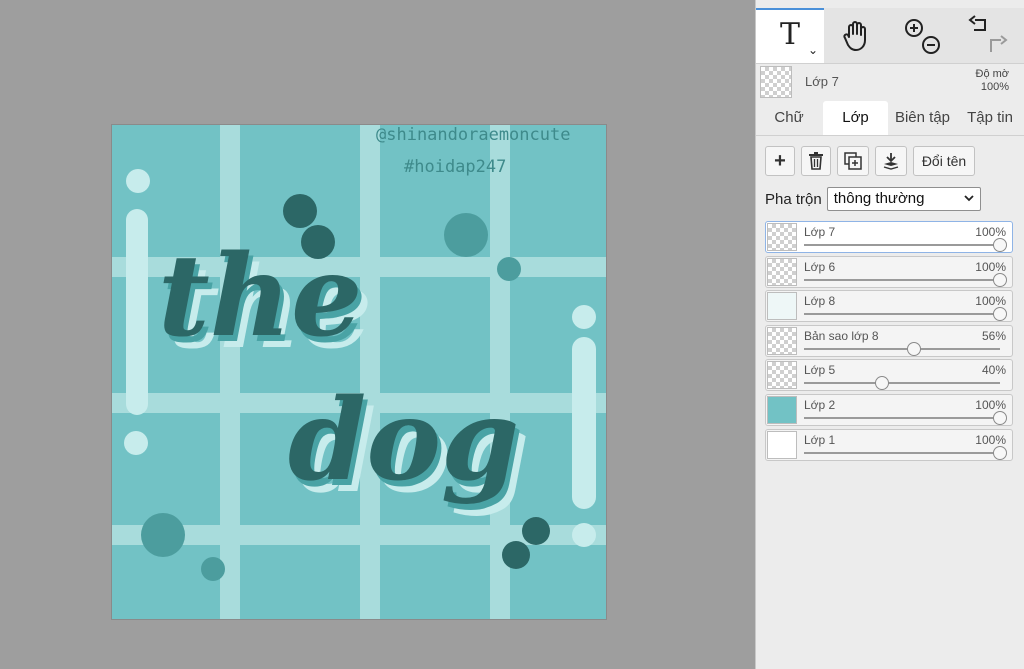  What do you see at coordinates (890, 36) in the screenshot?
I see `tool-bar: T ⌄` at bounding box center [890, 36].